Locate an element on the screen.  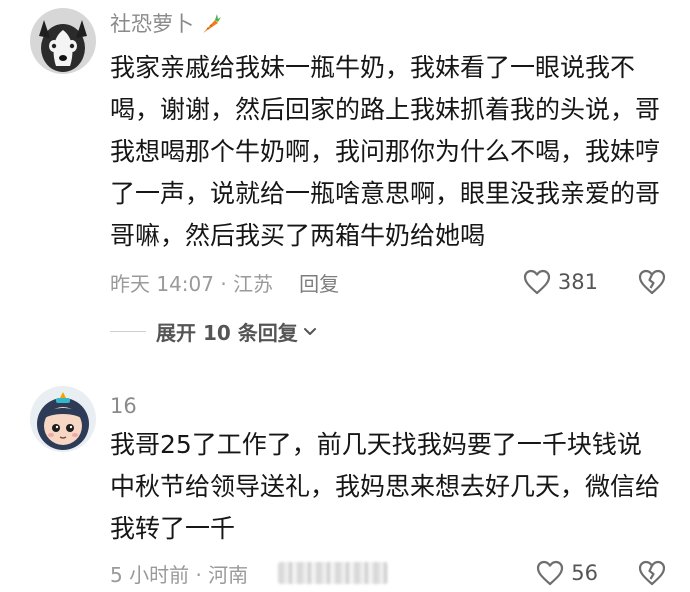
comment-meta: 昨天 14:07 · 江苏 回复 381 is located at coordinates (388, 282).